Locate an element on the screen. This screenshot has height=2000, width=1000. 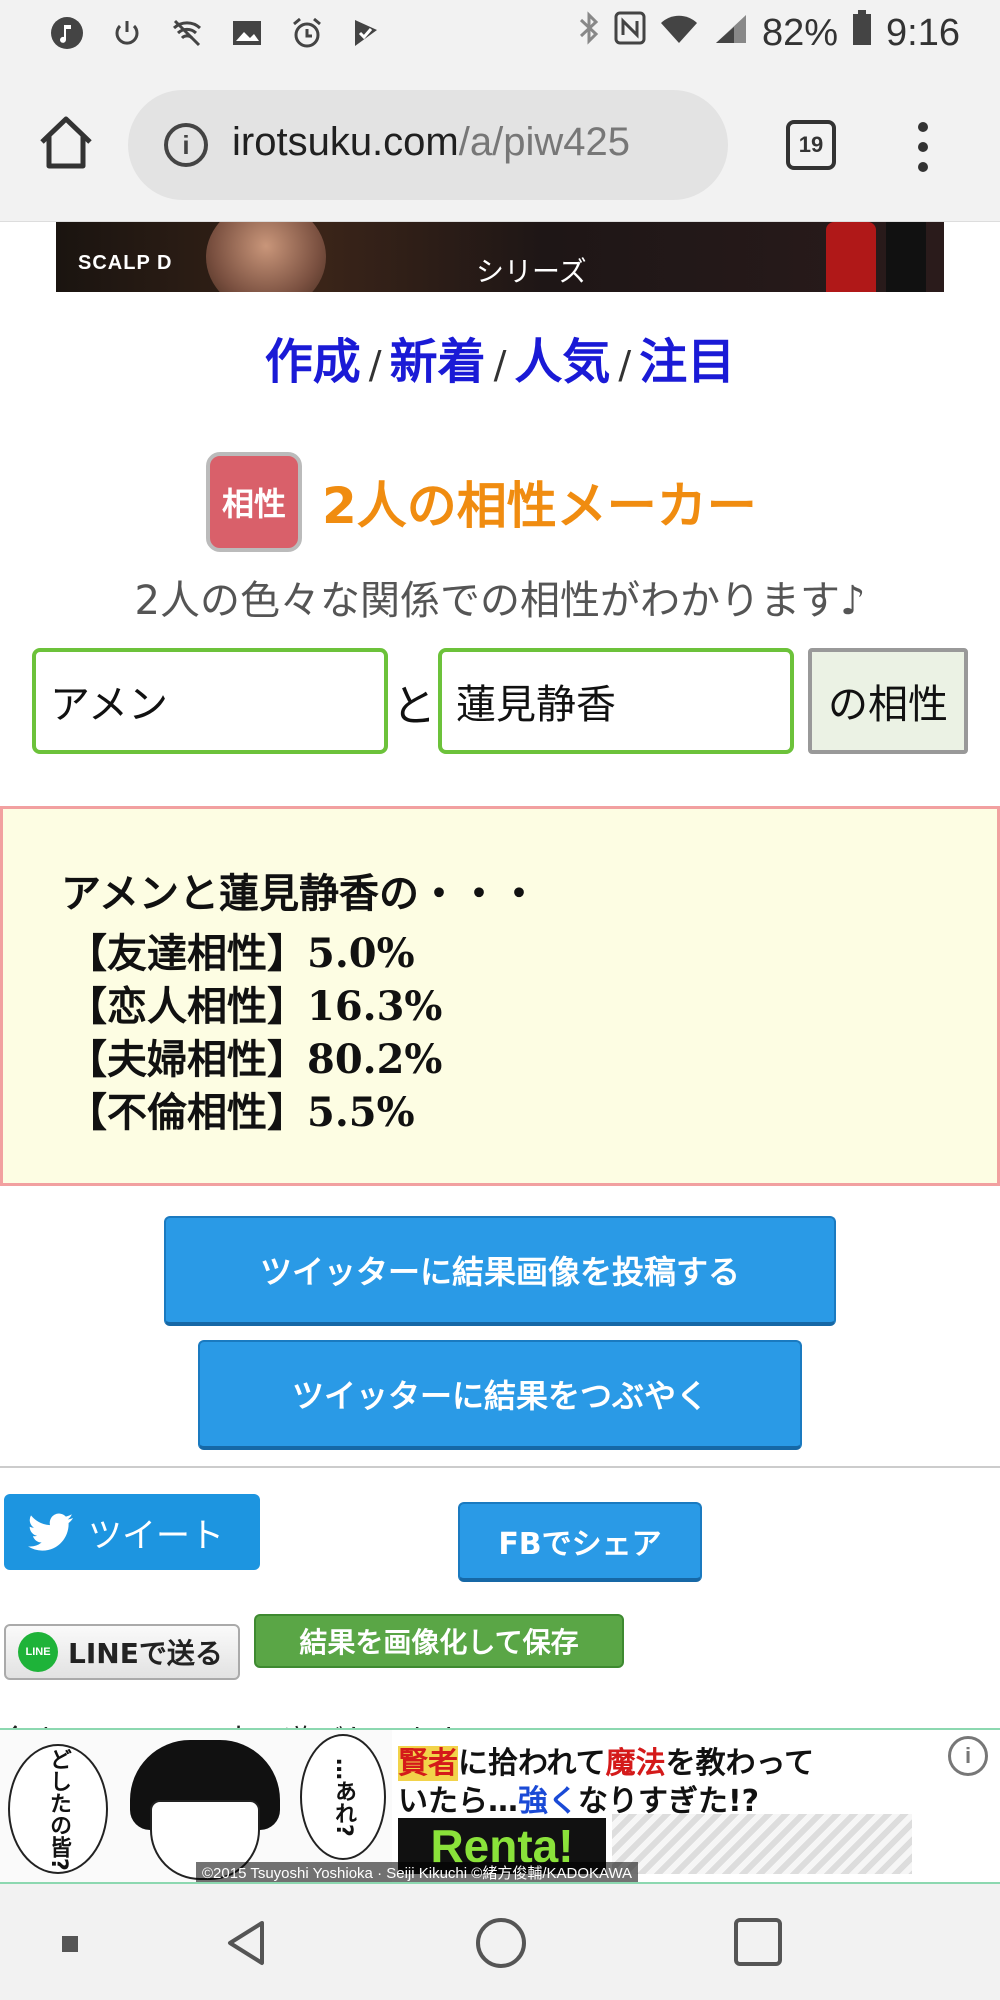
page-title-row: 相性 2人の相性メーカー is located at coordinates (481, 502).